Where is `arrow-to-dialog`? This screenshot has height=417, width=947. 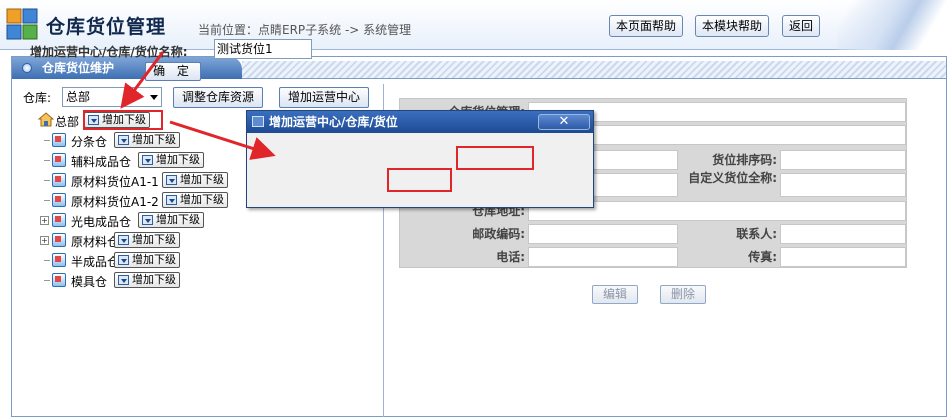
arrow-to-dialog is located at coordinates (222, 140).